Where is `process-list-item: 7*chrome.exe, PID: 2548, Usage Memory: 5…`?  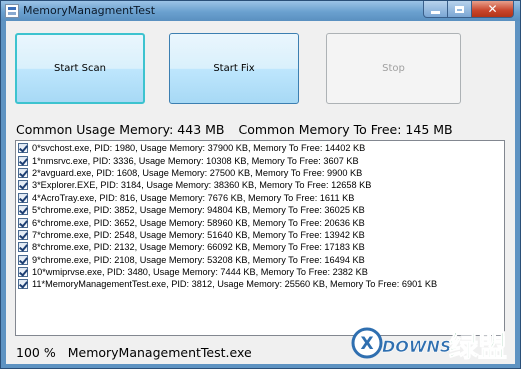 process-list-item: 7*chrome.exe, PID: 2548, Usage Memory: 5… is located at coordinates (260, 235).